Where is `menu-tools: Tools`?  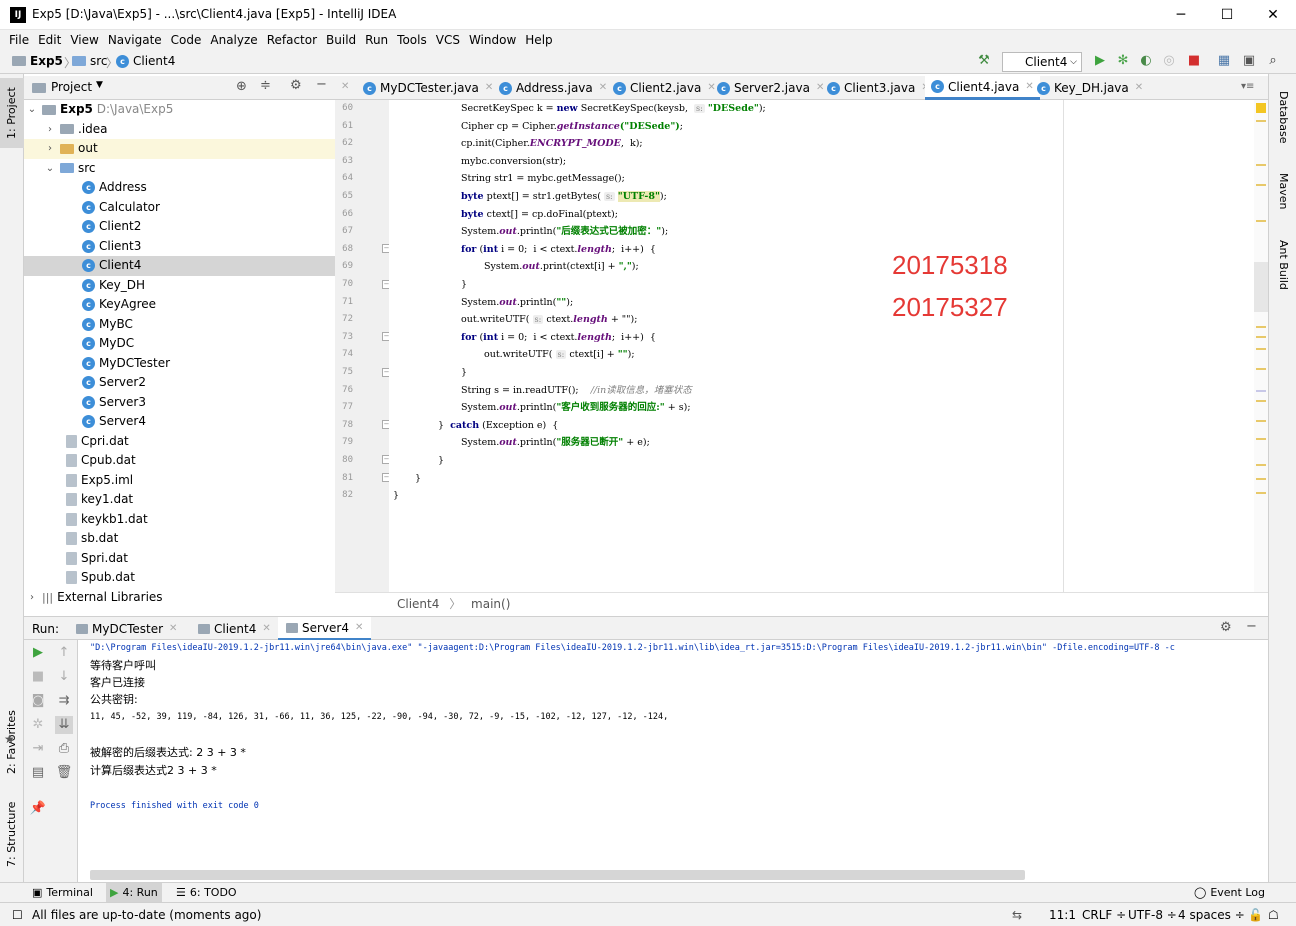 menu-tools: Tools is located at coordinates (412, 40).